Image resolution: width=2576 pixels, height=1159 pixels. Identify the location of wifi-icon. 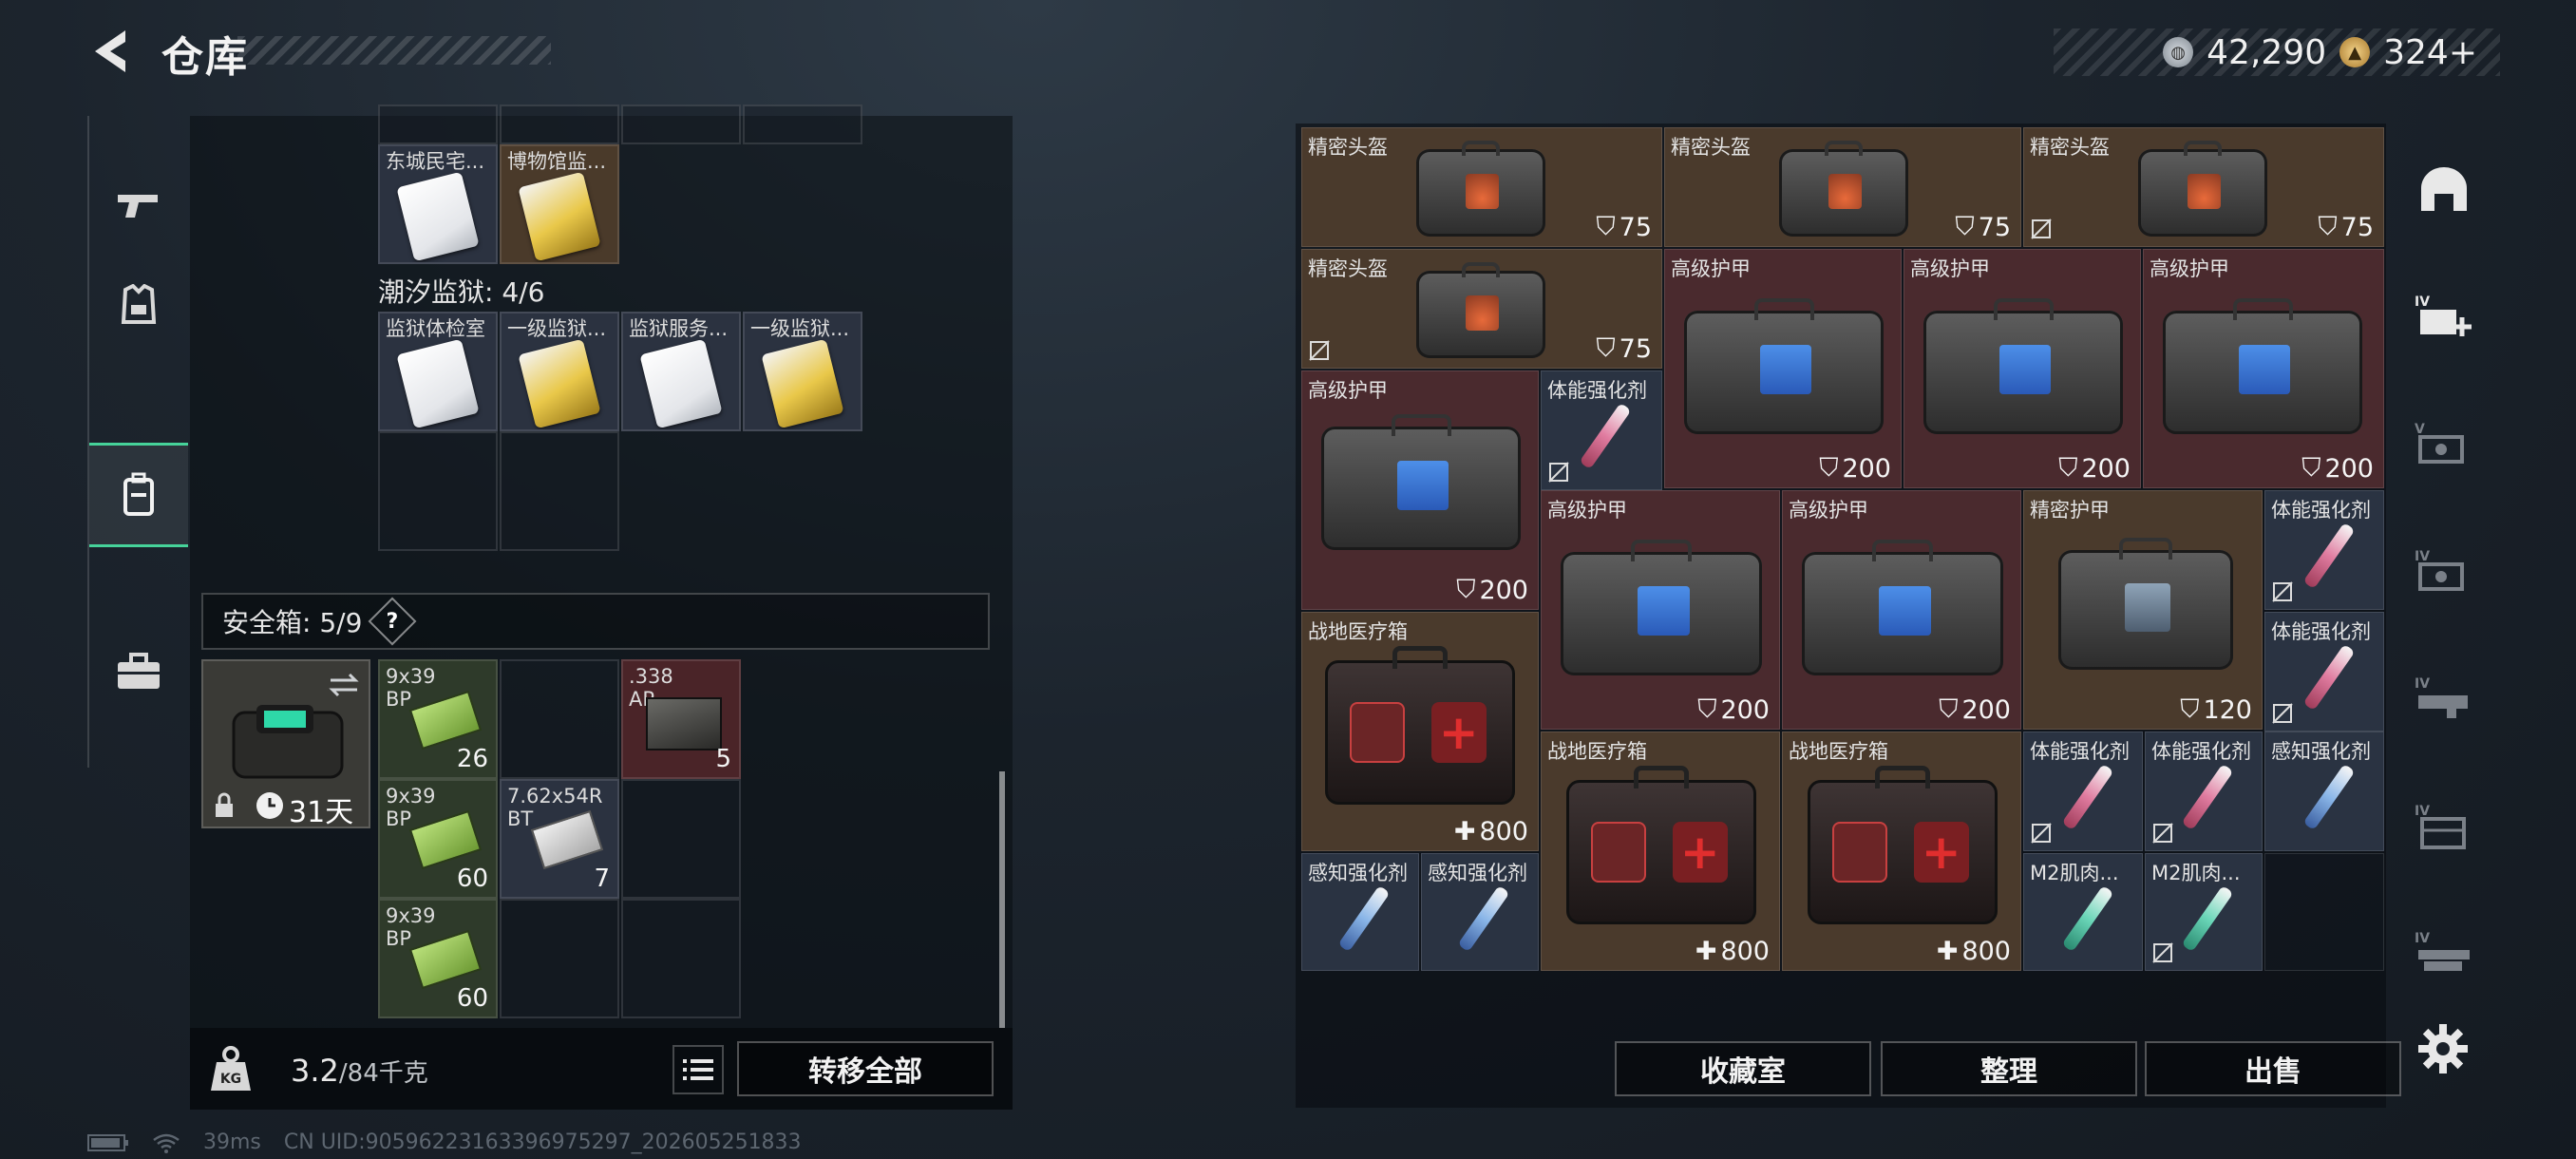
(166, 1143).